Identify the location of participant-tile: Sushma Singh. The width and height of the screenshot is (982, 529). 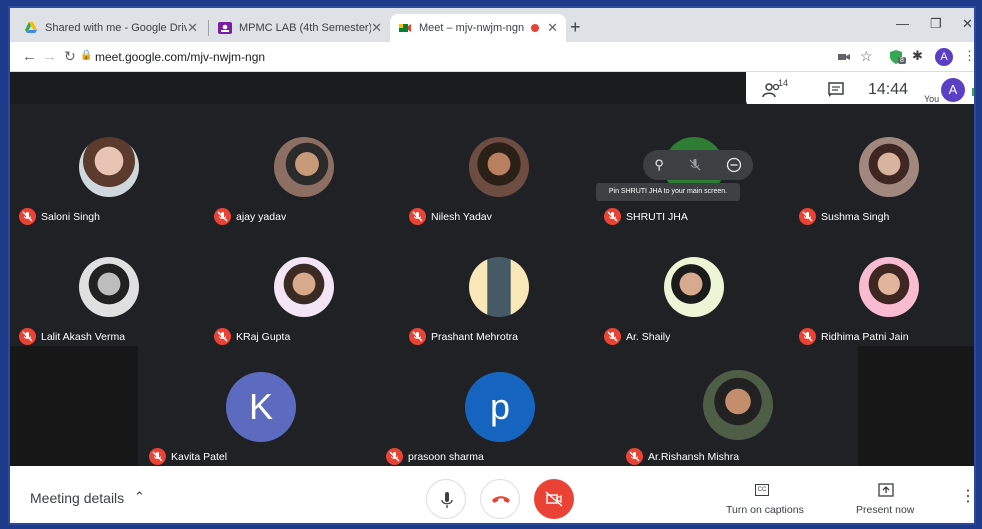
(883, 165).